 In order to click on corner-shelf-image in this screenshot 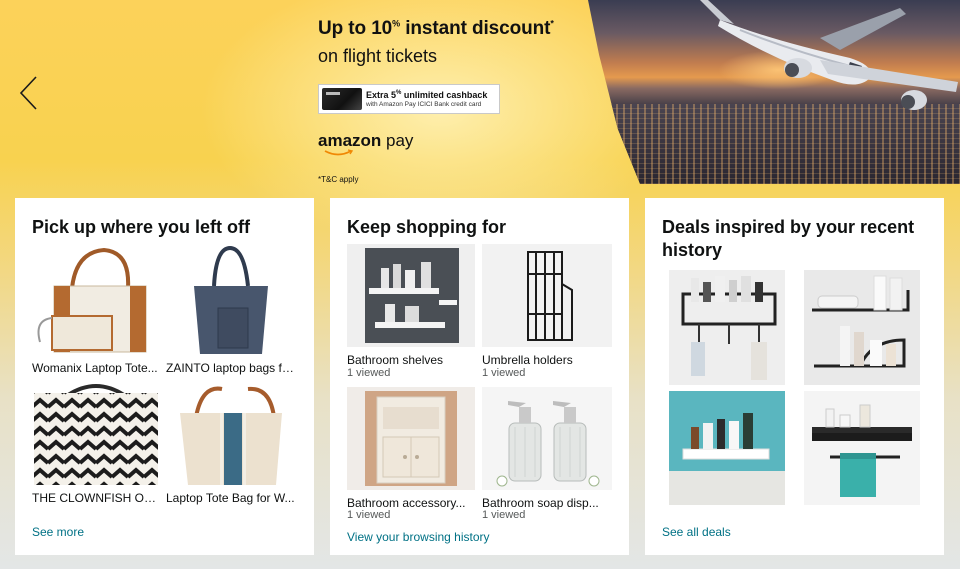, I will do `click(861, 321)`.